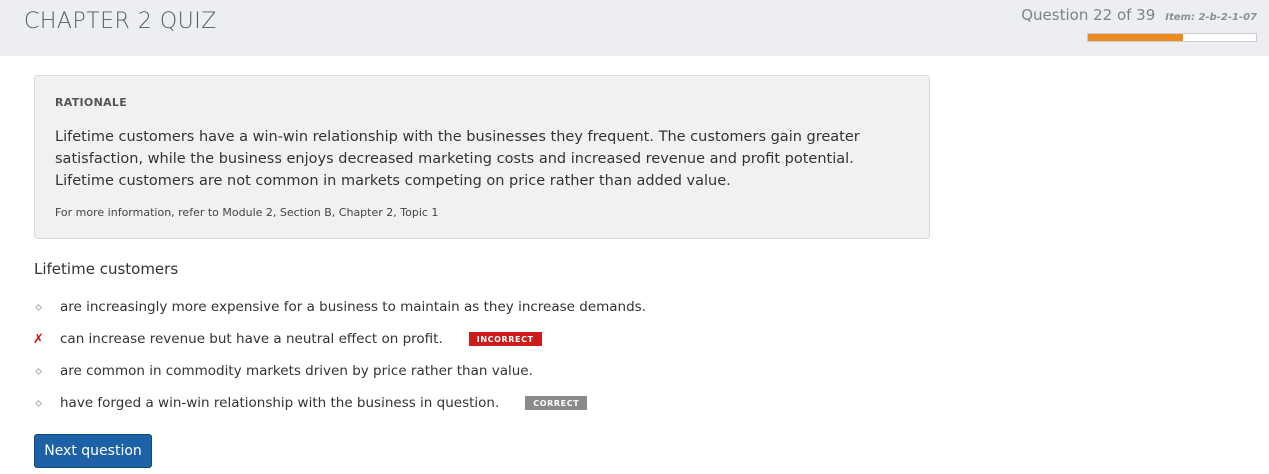 Image resolution: width=1269 pixels, height=474 pixels. I want to click on rationale-heading: RATIONALE, so click(91, 102).